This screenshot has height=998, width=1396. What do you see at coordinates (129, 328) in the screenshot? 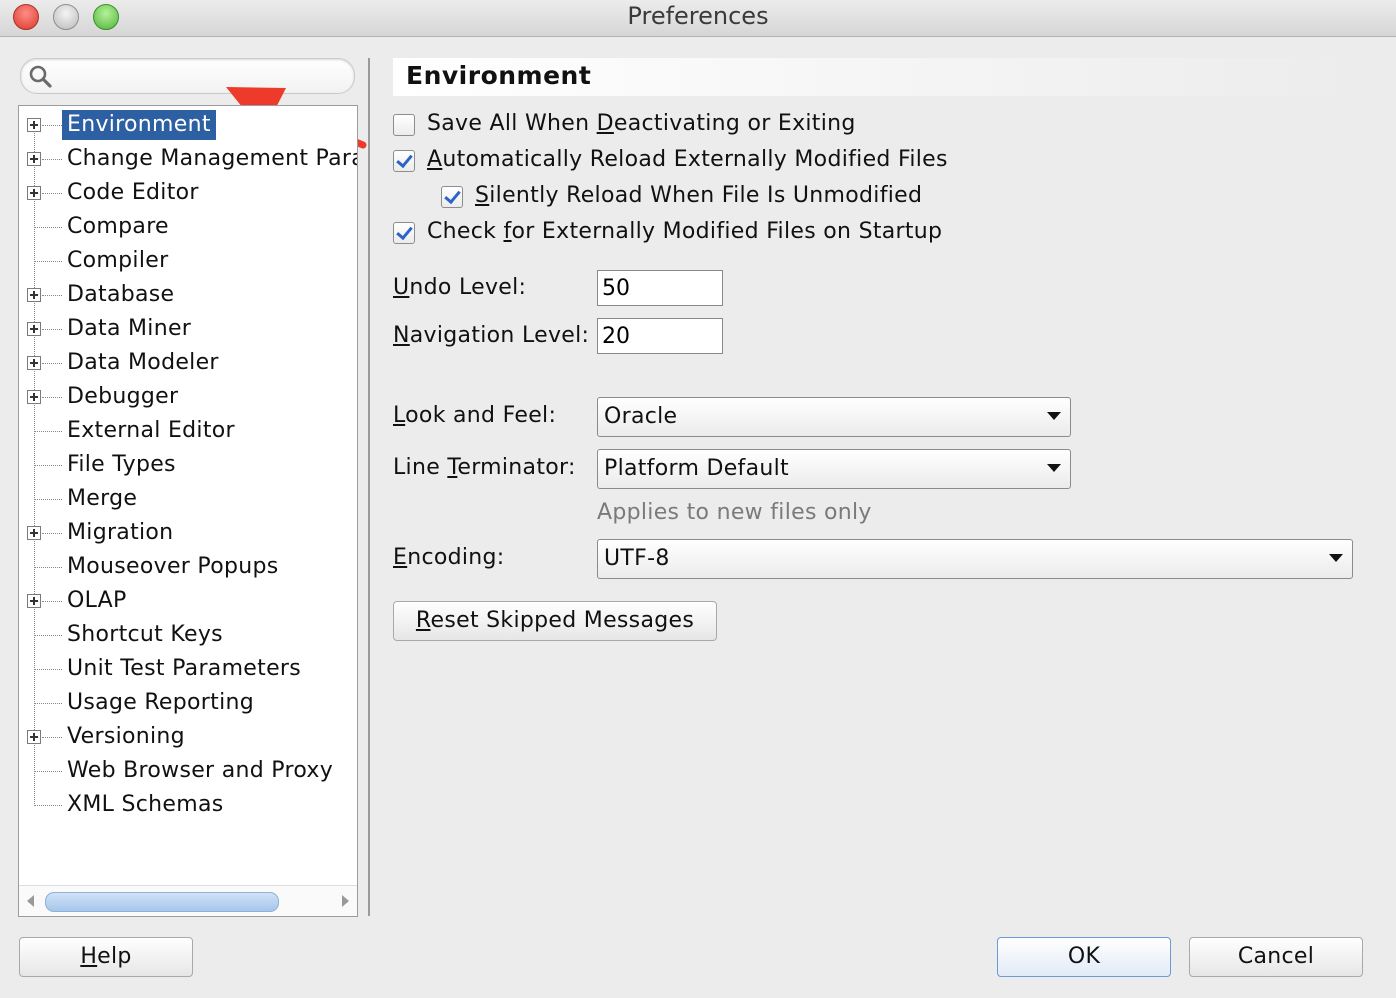
I see `tree-item-label: Data Miner` at bounding box center [129, 328].